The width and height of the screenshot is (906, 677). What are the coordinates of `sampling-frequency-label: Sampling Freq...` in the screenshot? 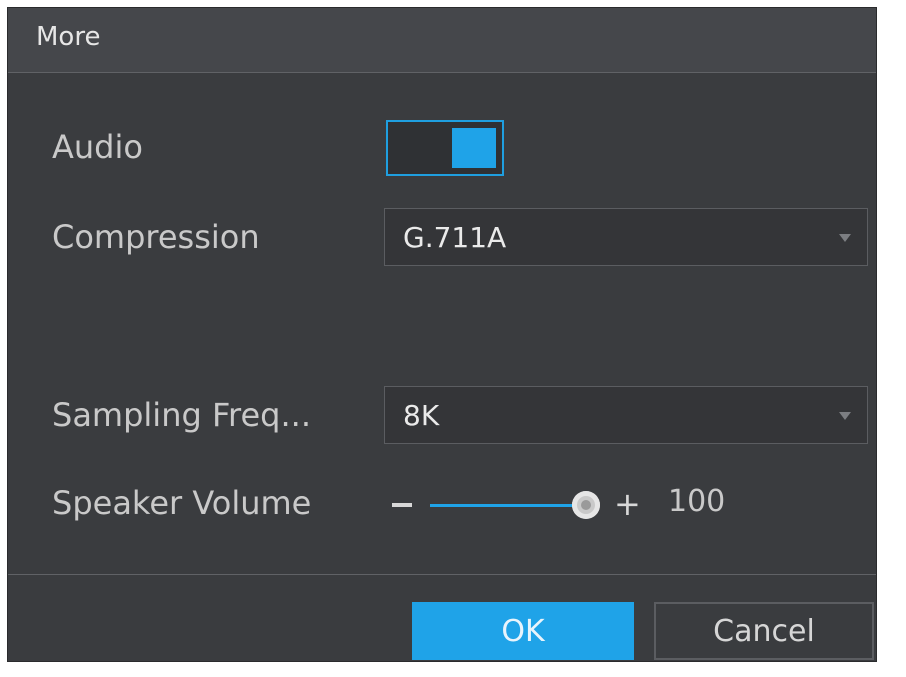 It's located at (181, 415).